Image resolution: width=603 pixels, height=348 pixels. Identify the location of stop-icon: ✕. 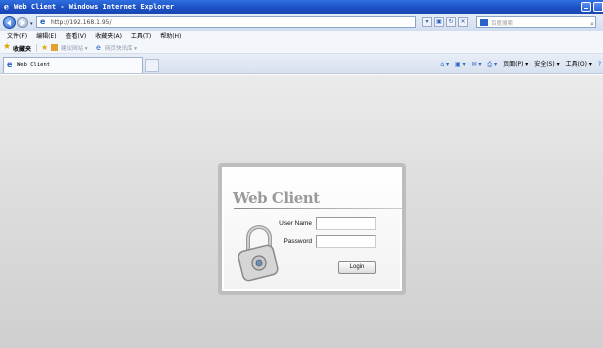
(463, 22).